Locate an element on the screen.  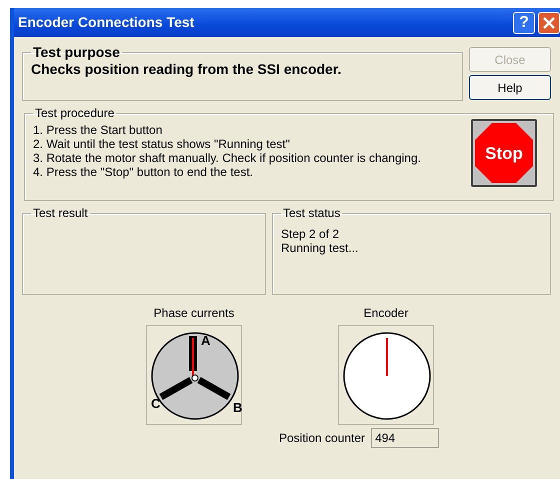
position-counter-field: 494 is located at coordinates (405, 438).